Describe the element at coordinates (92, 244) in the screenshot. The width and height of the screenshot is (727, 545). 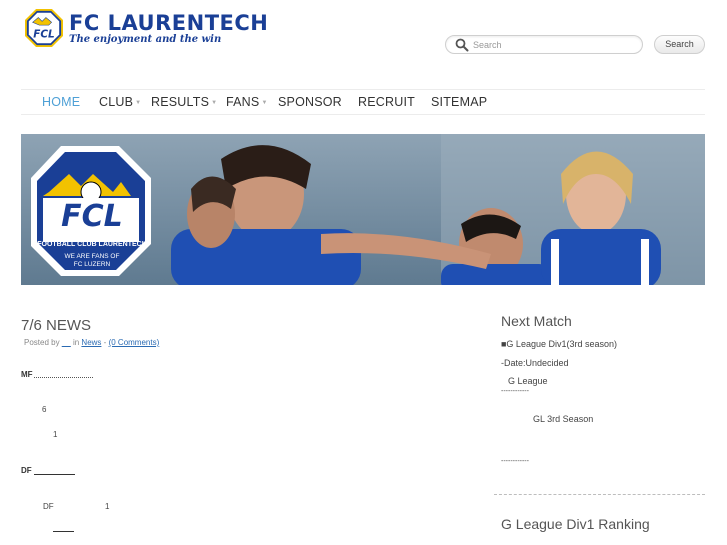
I see `banner-crest-caption: FOOTBALL CLUB LAURENTECH` at that location.